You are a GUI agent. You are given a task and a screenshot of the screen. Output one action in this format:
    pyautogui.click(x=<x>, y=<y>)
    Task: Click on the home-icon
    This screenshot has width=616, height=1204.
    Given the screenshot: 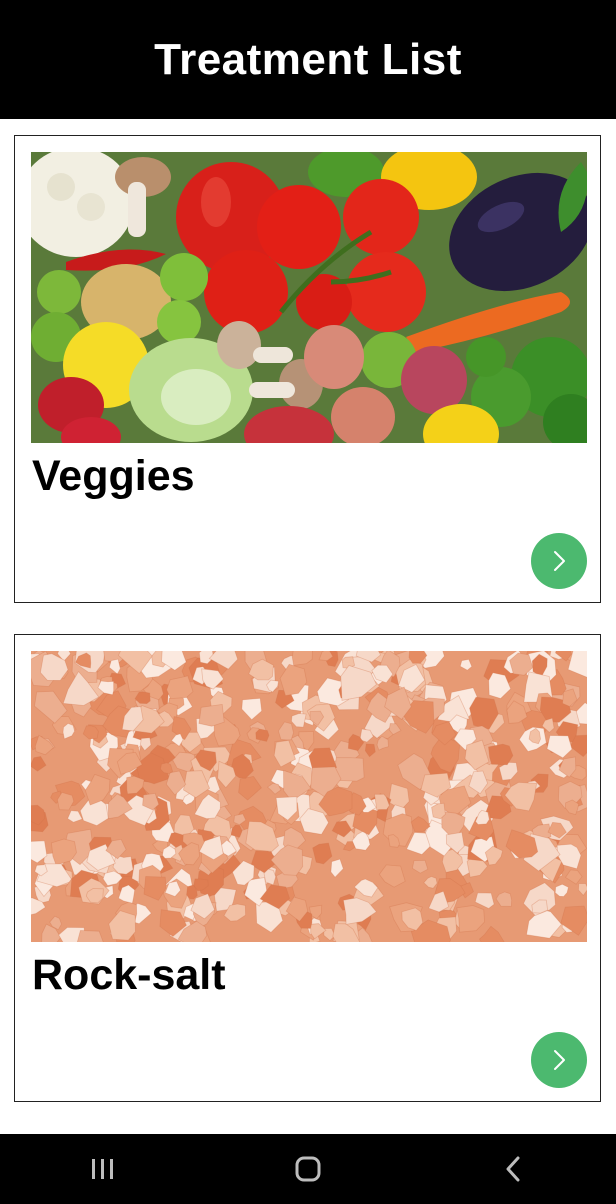 What is the action you would take?
    pyautogui.click(x=308, y=1169)
    